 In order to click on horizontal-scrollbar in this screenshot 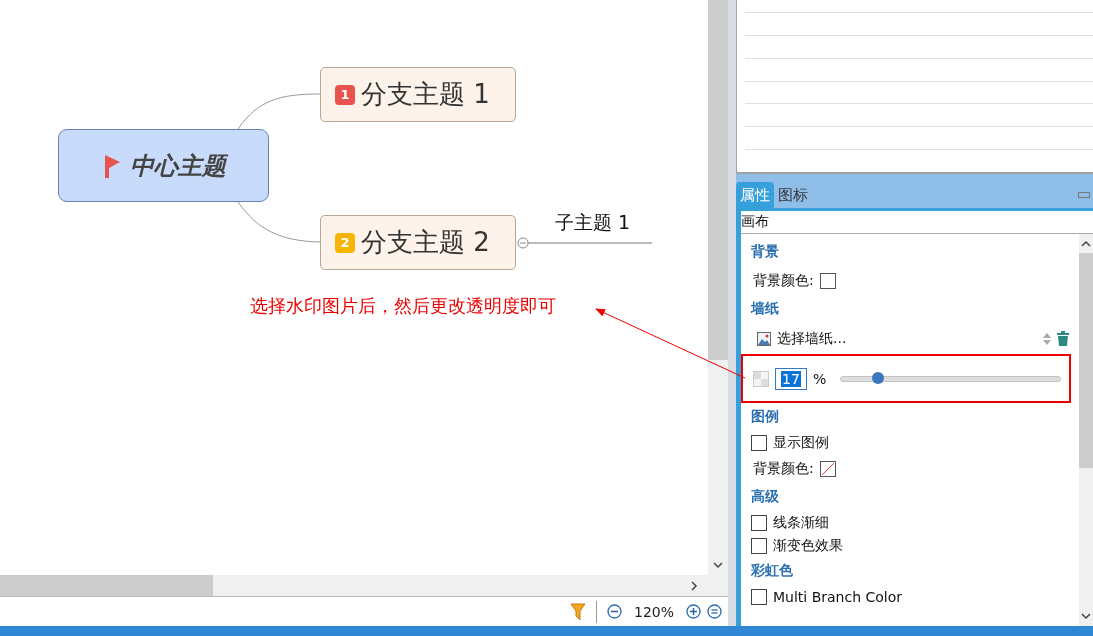, I will do `click(364, 586)`.